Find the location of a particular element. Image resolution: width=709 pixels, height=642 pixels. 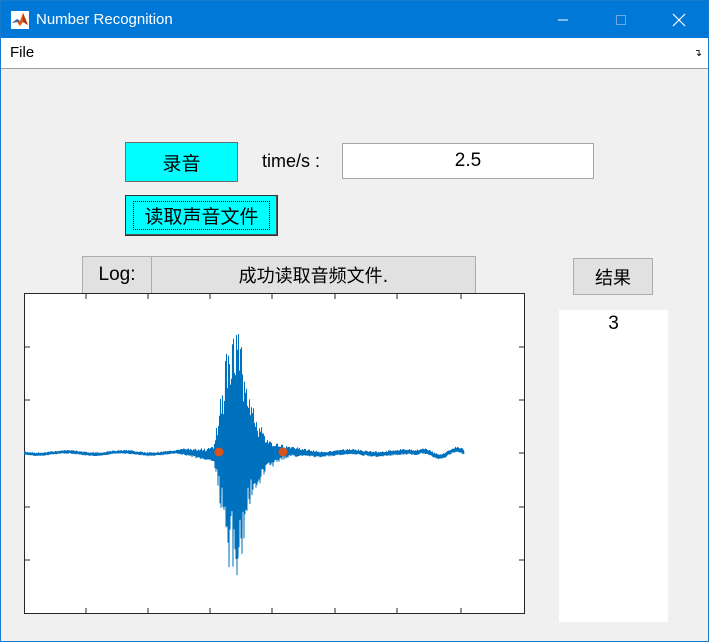

segment-end-marker is located at coordinates (283, 452).